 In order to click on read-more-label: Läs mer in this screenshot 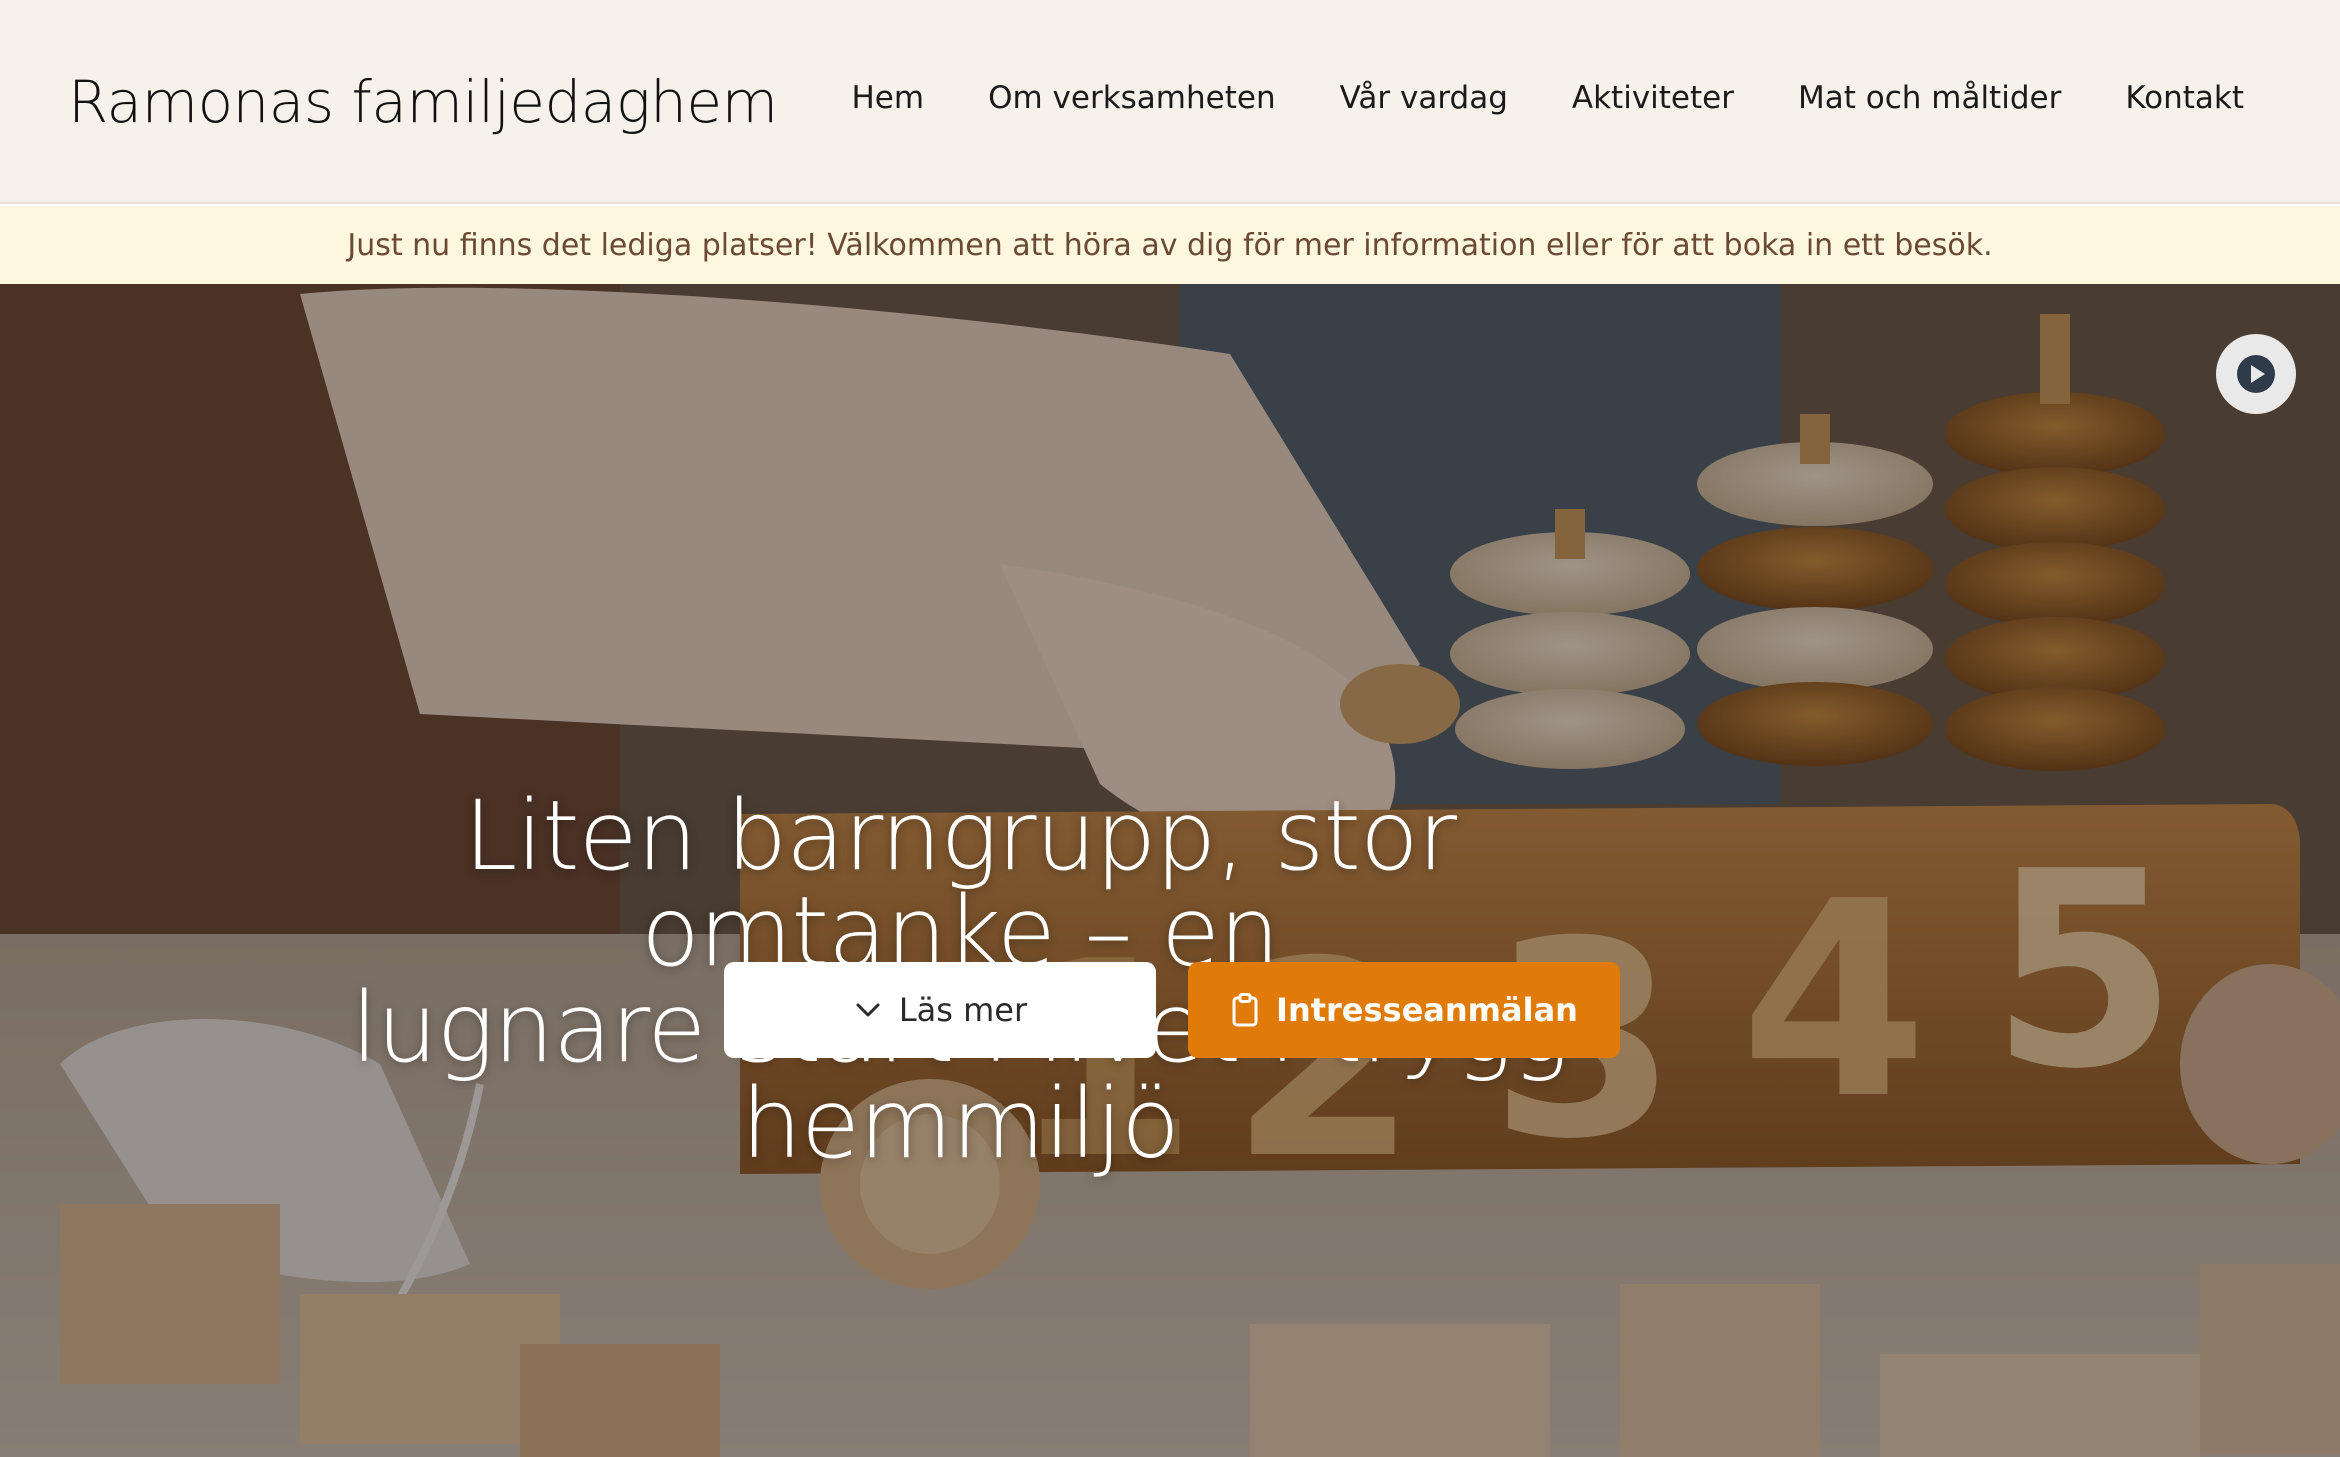, I will do `click(963, 1010)`.